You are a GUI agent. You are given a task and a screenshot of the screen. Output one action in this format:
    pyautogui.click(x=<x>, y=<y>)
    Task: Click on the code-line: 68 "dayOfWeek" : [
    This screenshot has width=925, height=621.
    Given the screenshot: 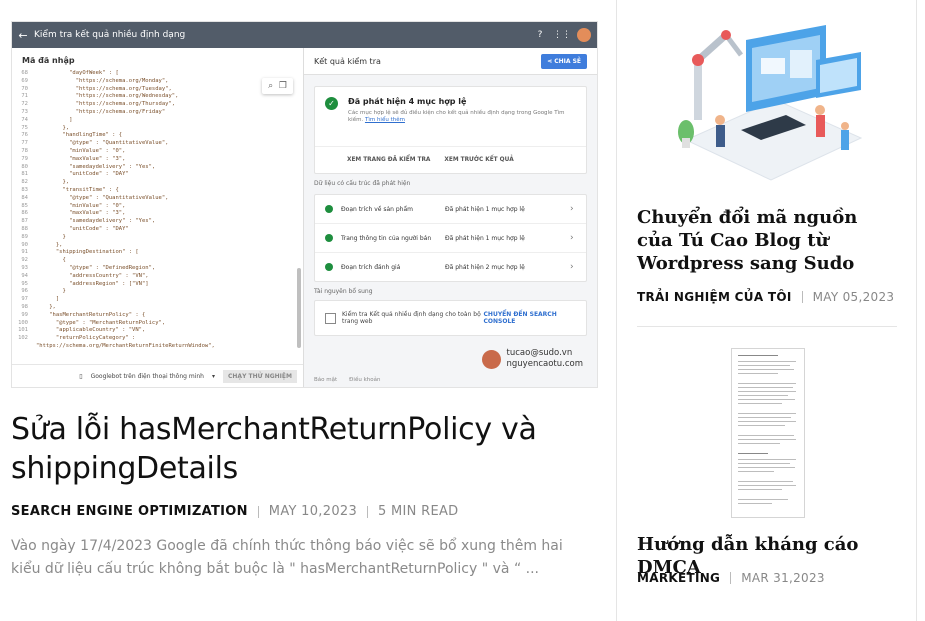 What is the action you would take?
    pyautogui.click(x=152, y=74)
    